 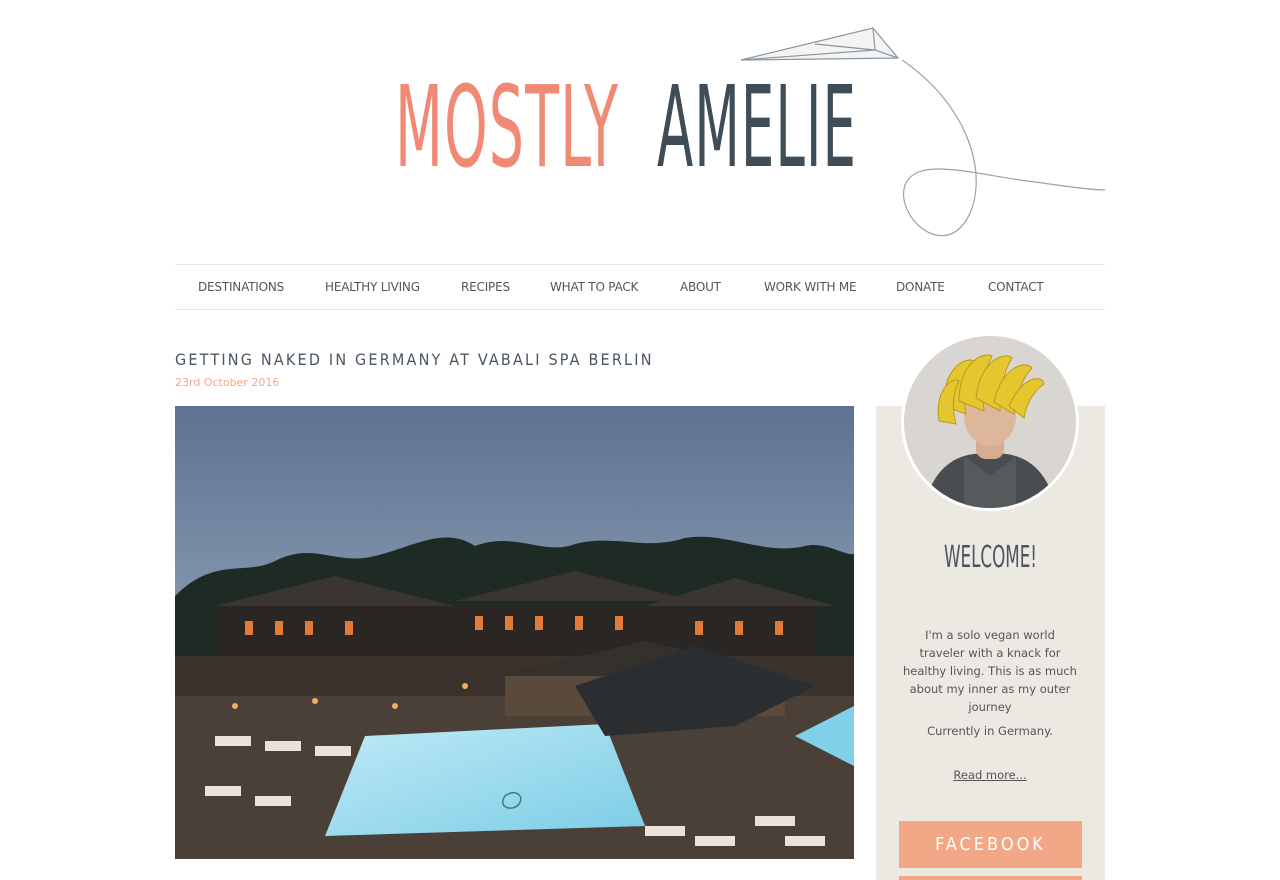 What do you see at coordinates (990, 731) in the screenshot?
I see `sidebar-location-text: Currently in Germany.` at bounding box center [990, 731].